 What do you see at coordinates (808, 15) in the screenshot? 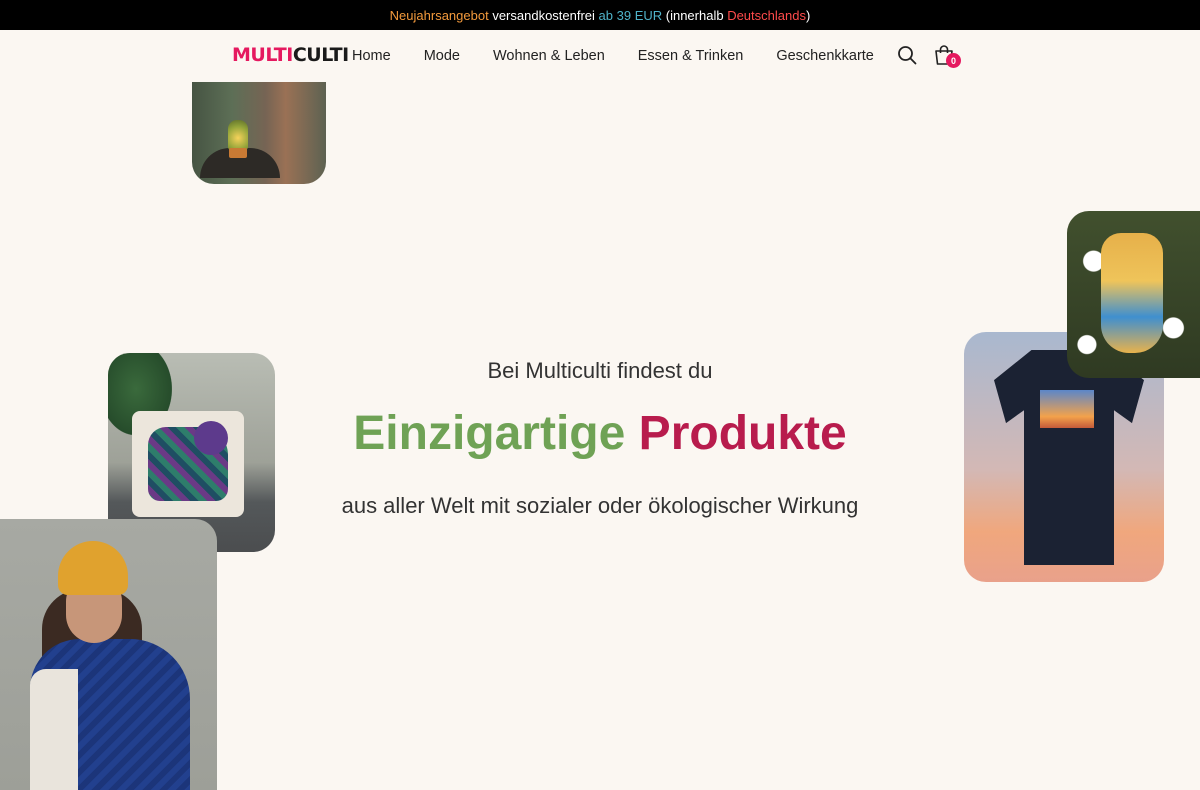
I see `announcement-text-3: )` at bounding box center [808, 15].